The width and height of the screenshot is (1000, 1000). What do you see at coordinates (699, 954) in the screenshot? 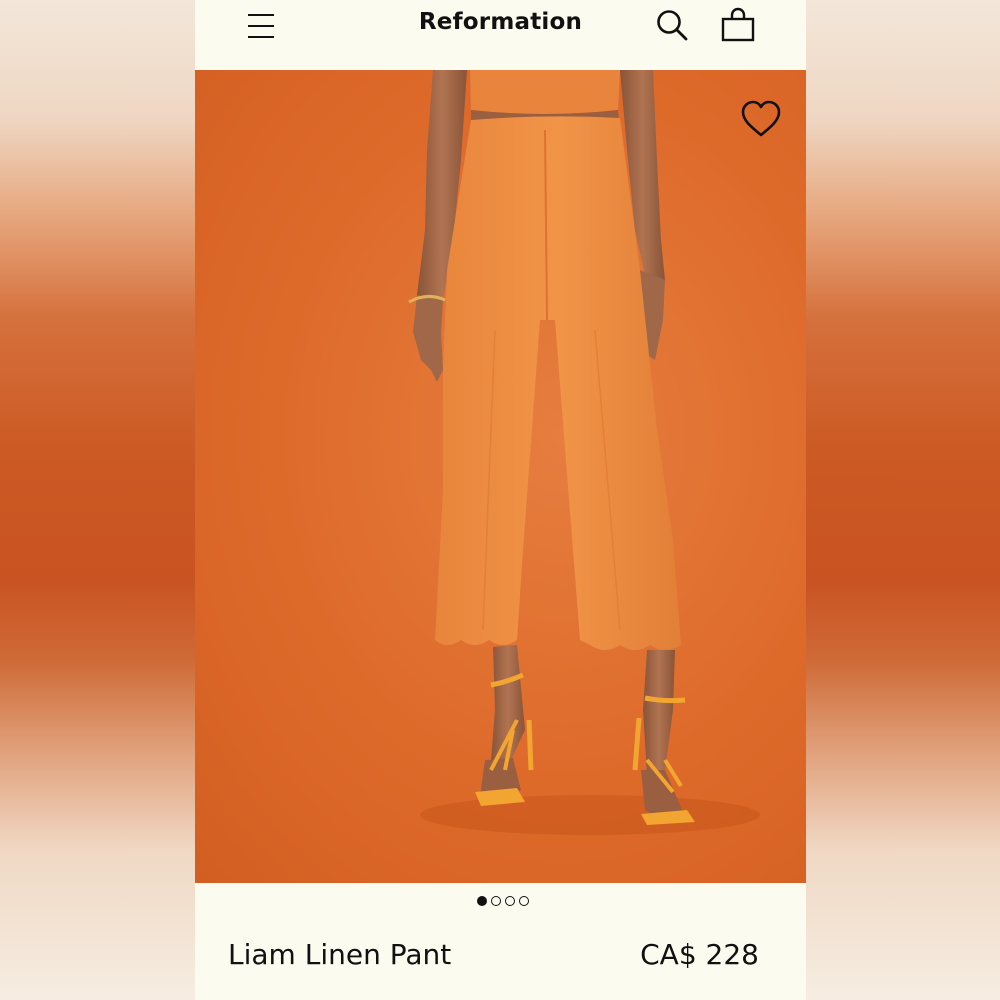
I see `product-price: CA$ 228` at bounding box center [699, 954].